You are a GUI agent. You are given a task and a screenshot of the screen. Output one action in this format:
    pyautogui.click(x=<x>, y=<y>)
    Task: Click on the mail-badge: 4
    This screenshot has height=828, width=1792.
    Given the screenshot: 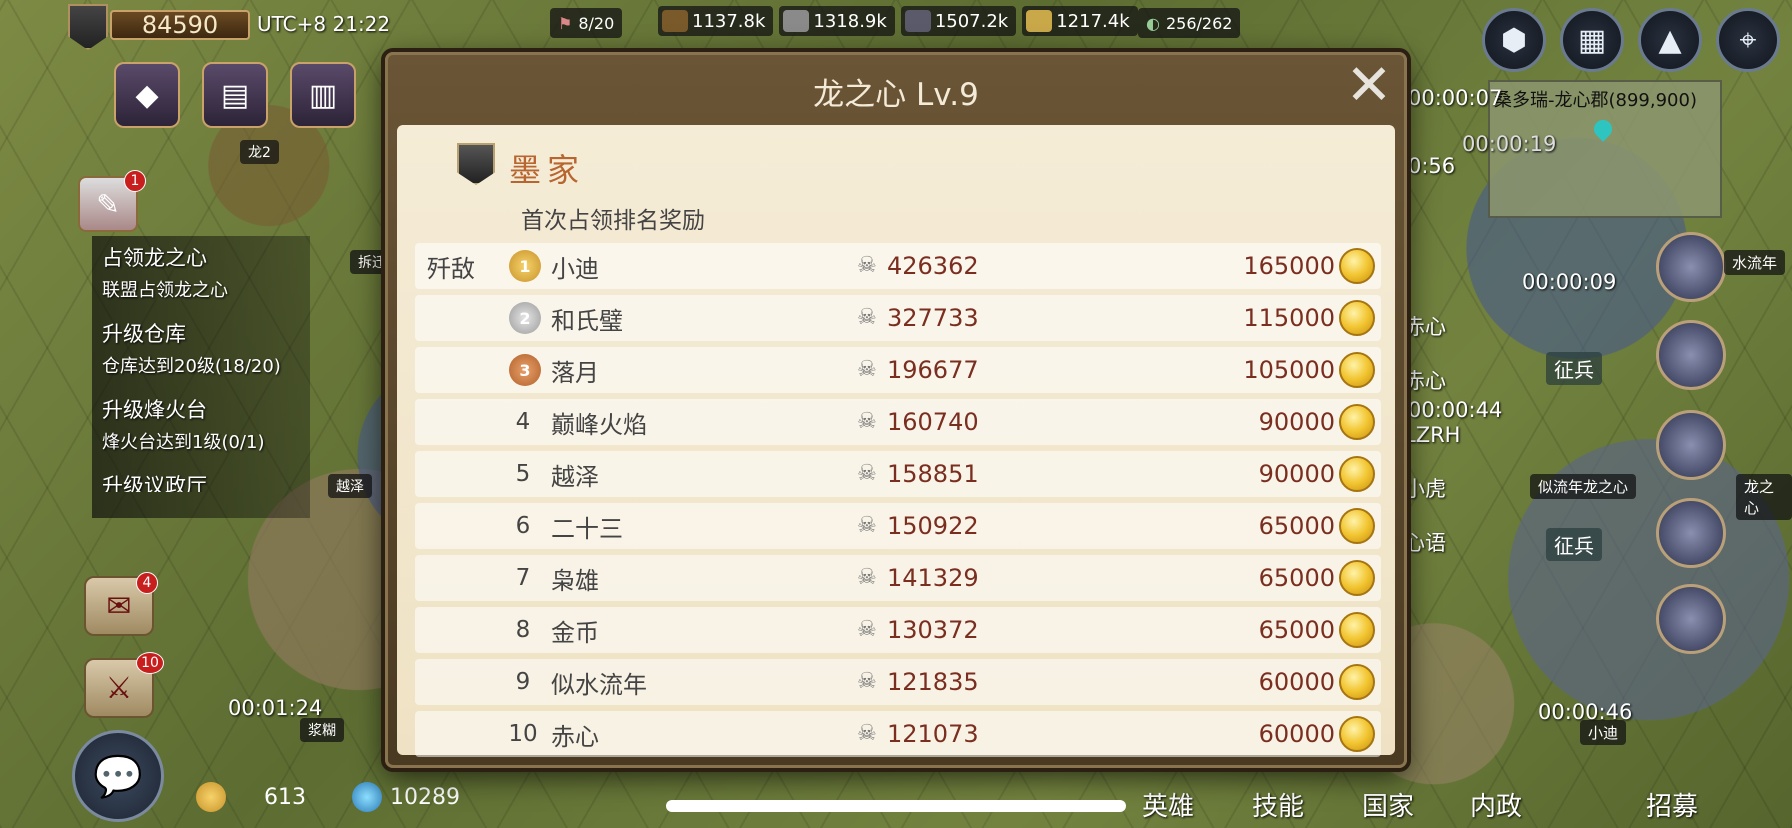 What is the action you would take?
    pyautogui.click(x=147, y=583)
    